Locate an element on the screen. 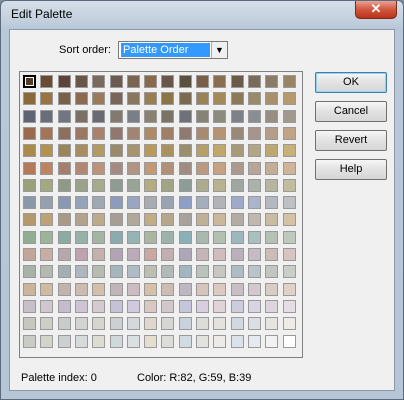 The height and width of the screenshot is (400, 404). cancel-button: Cancel is located at coordinates (351, 111).